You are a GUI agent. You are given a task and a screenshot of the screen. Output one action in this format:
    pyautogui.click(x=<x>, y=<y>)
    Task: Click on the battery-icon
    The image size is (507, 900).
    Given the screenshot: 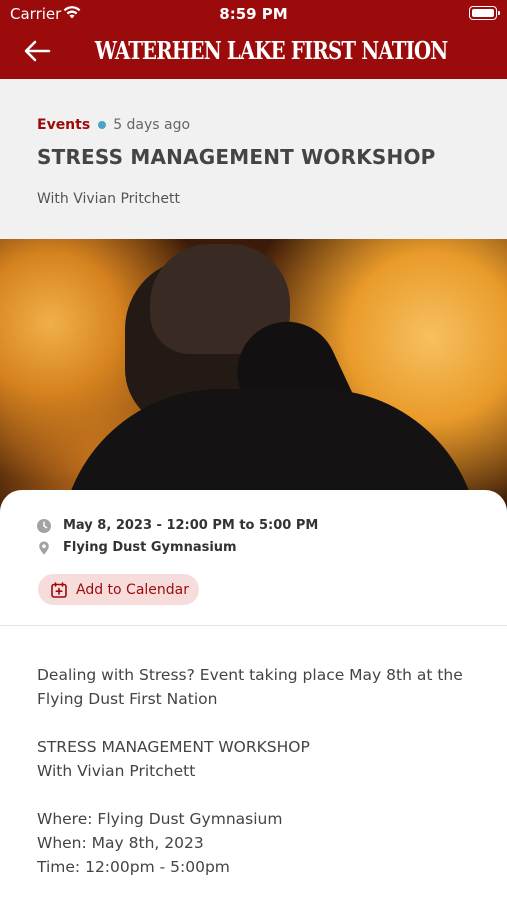 What is the action you would take?
    pyautogui.click(x=484, y=13)
    